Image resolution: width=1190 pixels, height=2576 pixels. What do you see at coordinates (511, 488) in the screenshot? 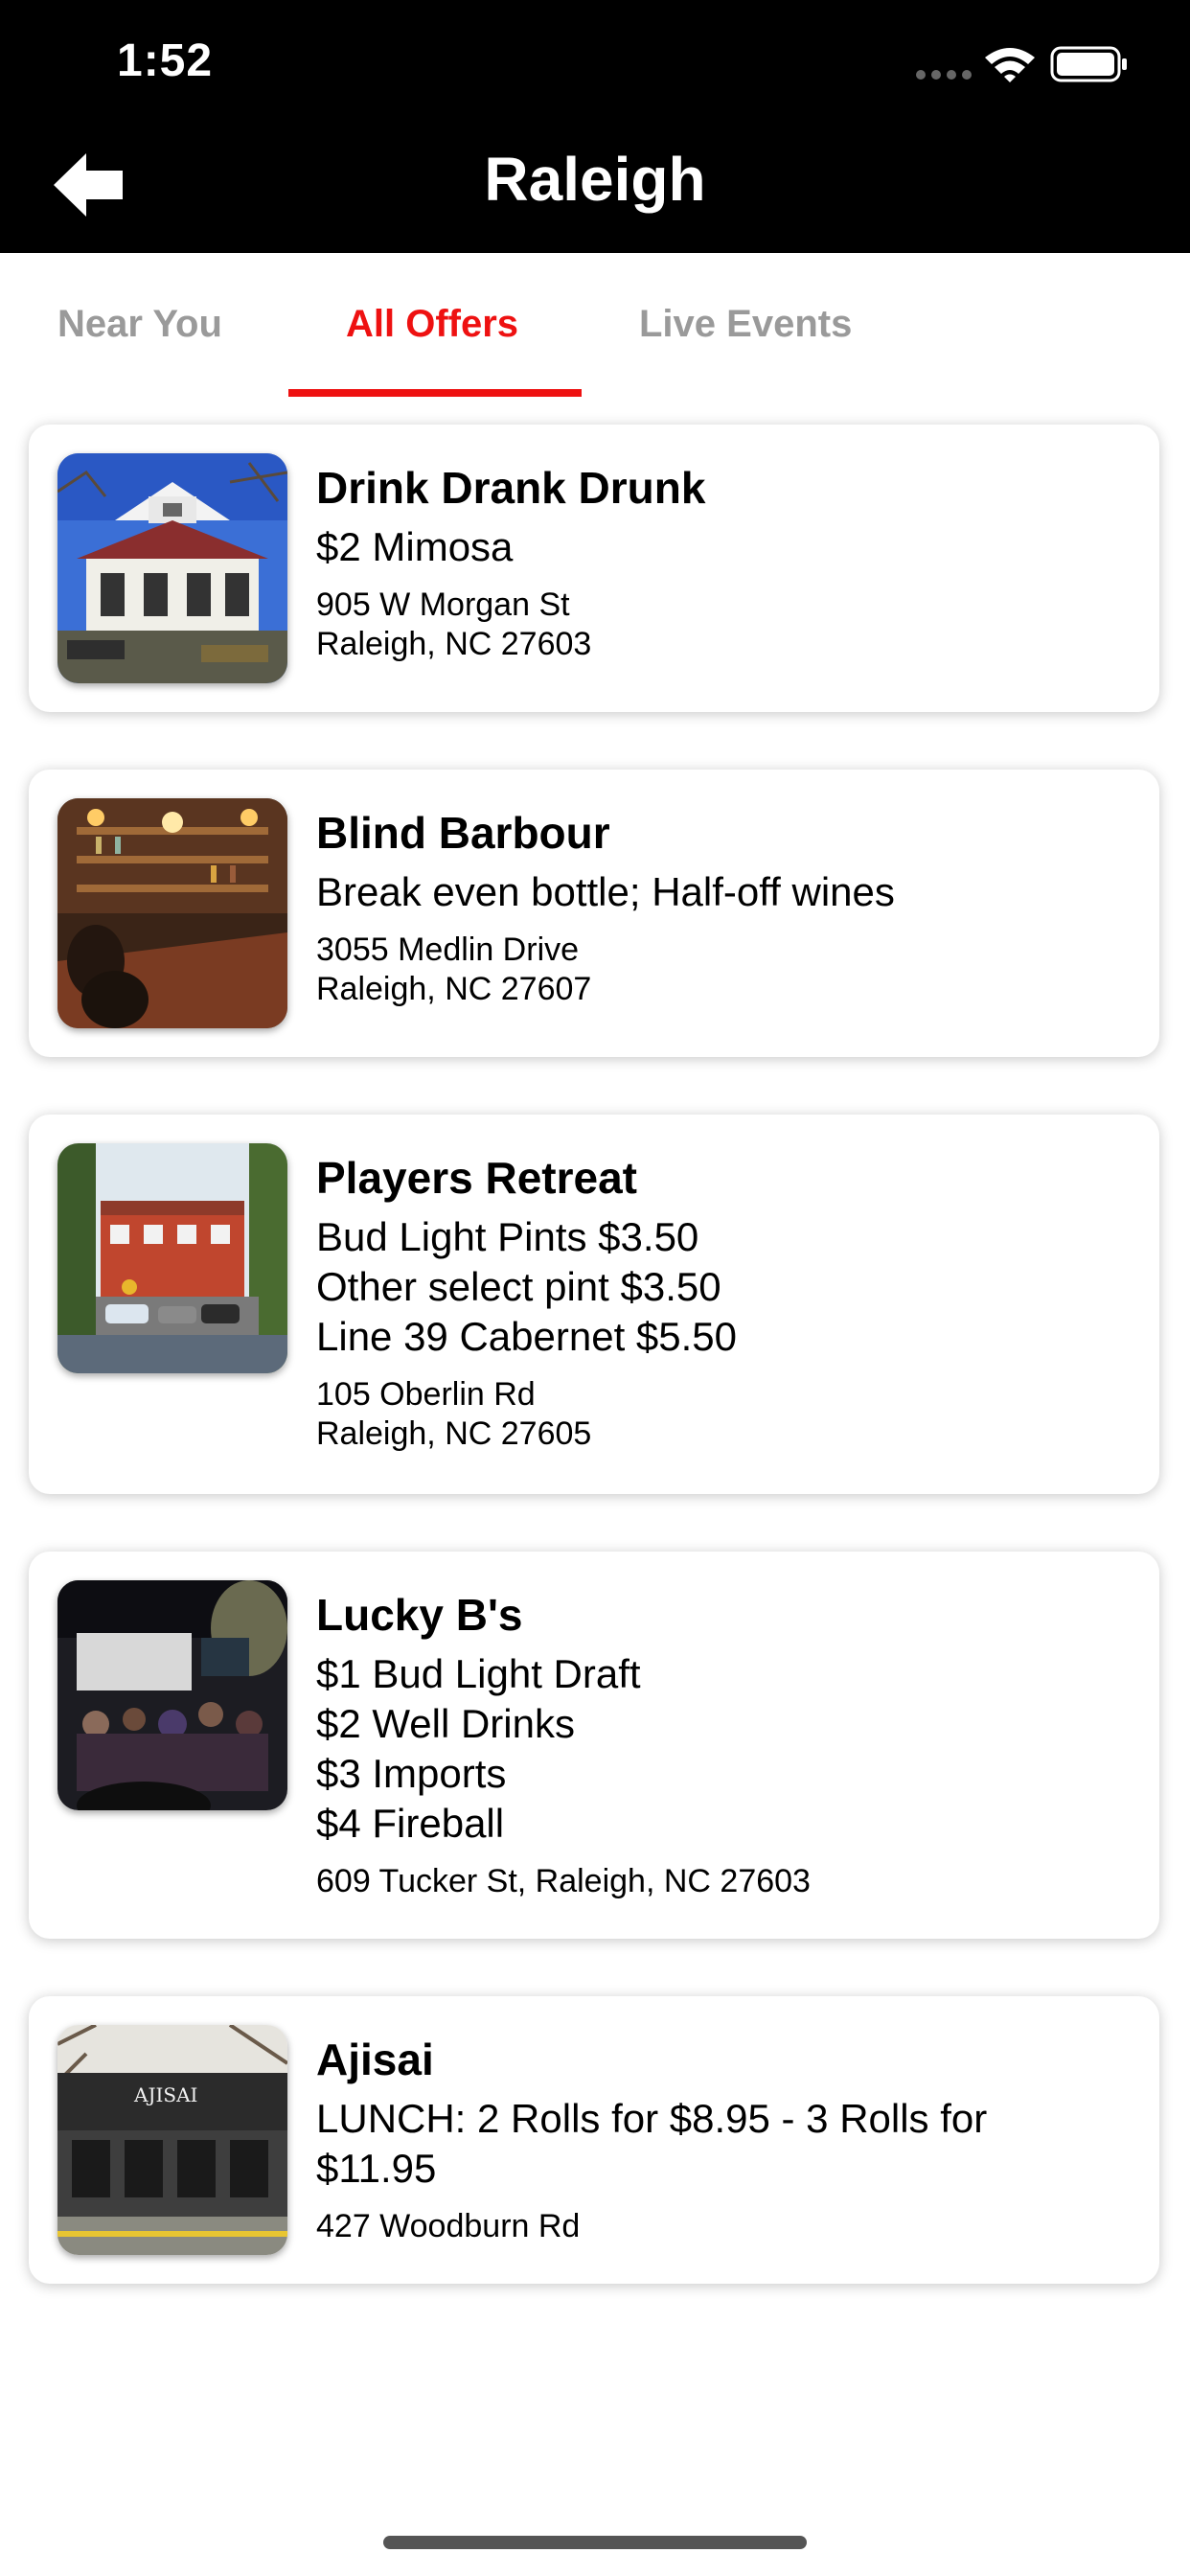
I see `venue-name: Drink Drank Drunk` at bounding box center [511, 488].